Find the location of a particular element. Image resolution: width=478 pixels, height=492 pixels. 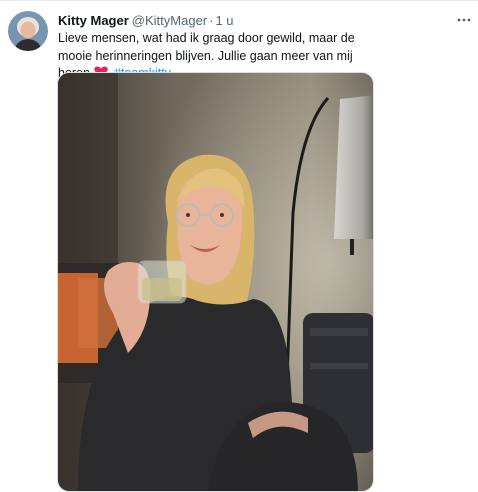

timestamp: 1 u is located at coordinates (224, 20).